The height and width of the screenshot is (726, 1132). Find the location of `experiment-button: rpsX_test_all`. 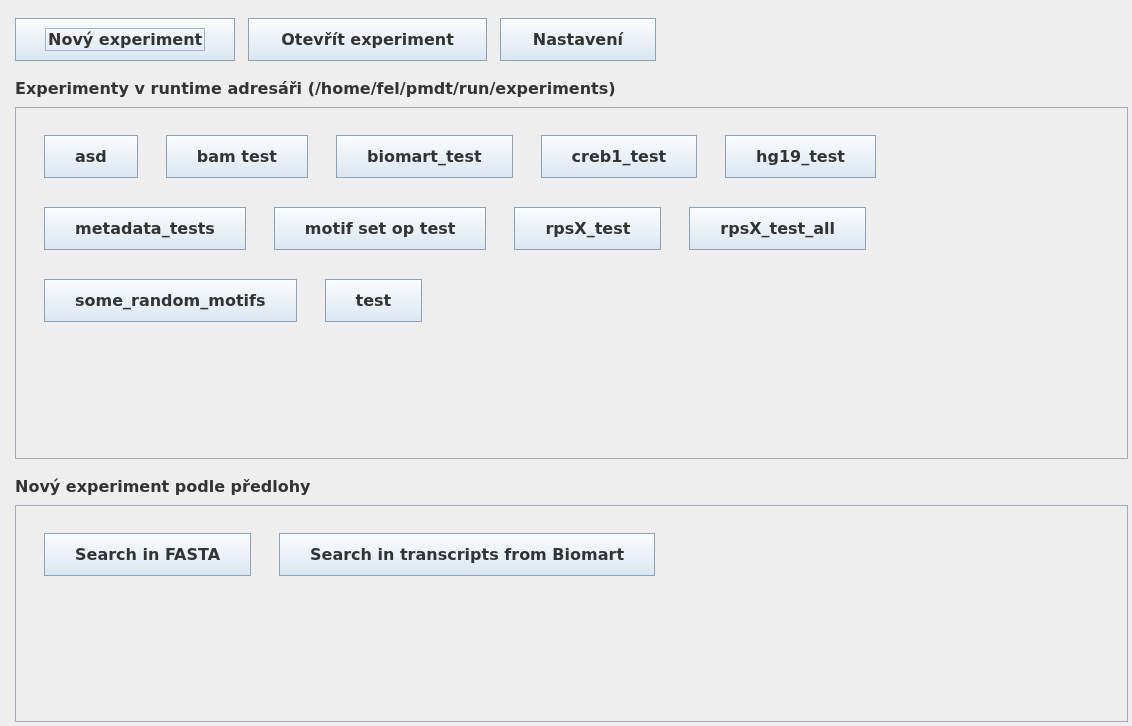

experiment-button: rpsX_test_all is located at coordinates (777, 228).